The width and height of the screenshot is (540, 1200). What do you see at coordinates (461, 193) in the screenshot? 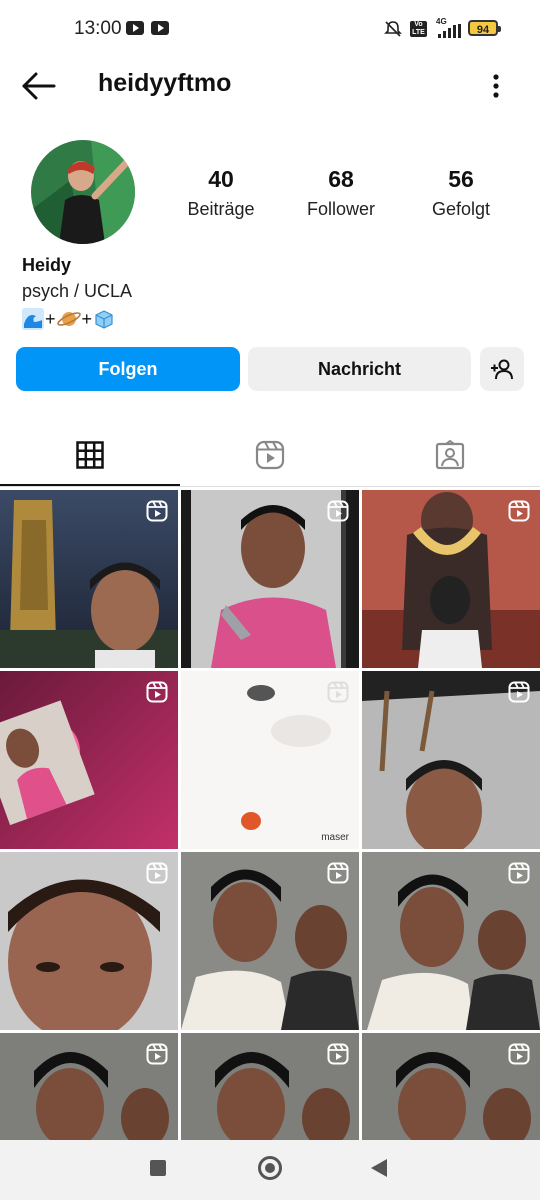
I see `stat-following: 56 Gefolgt` at bounding box center [461, 193].